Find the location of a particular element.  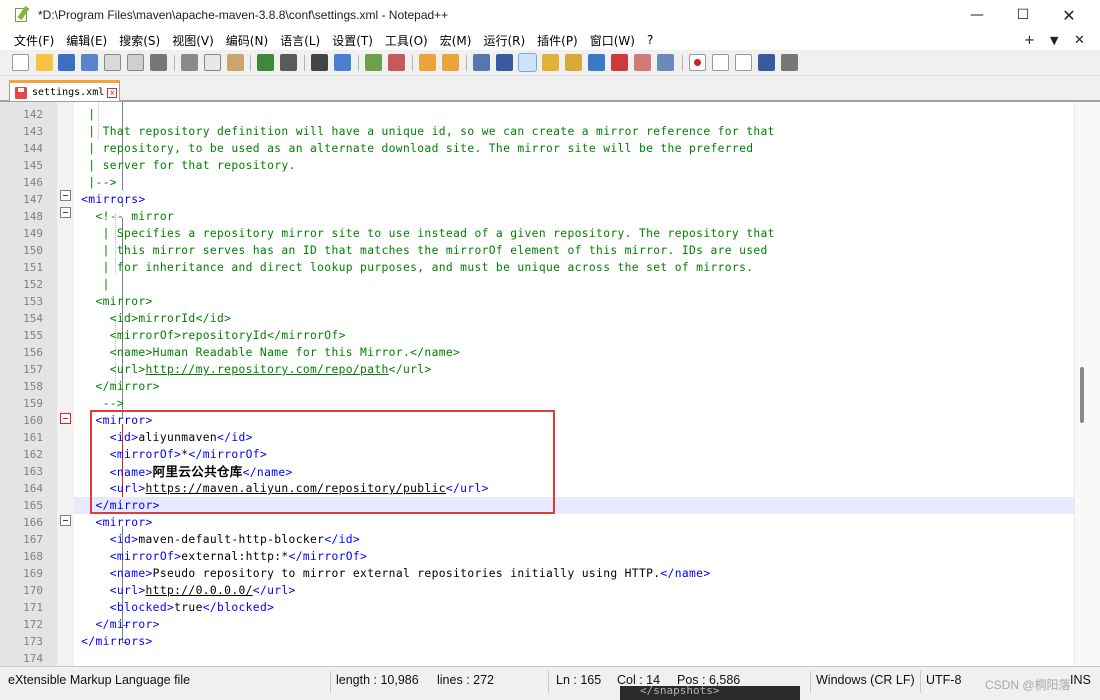

menu-item-9: 运行(R) is located at coordinates (504, 40).